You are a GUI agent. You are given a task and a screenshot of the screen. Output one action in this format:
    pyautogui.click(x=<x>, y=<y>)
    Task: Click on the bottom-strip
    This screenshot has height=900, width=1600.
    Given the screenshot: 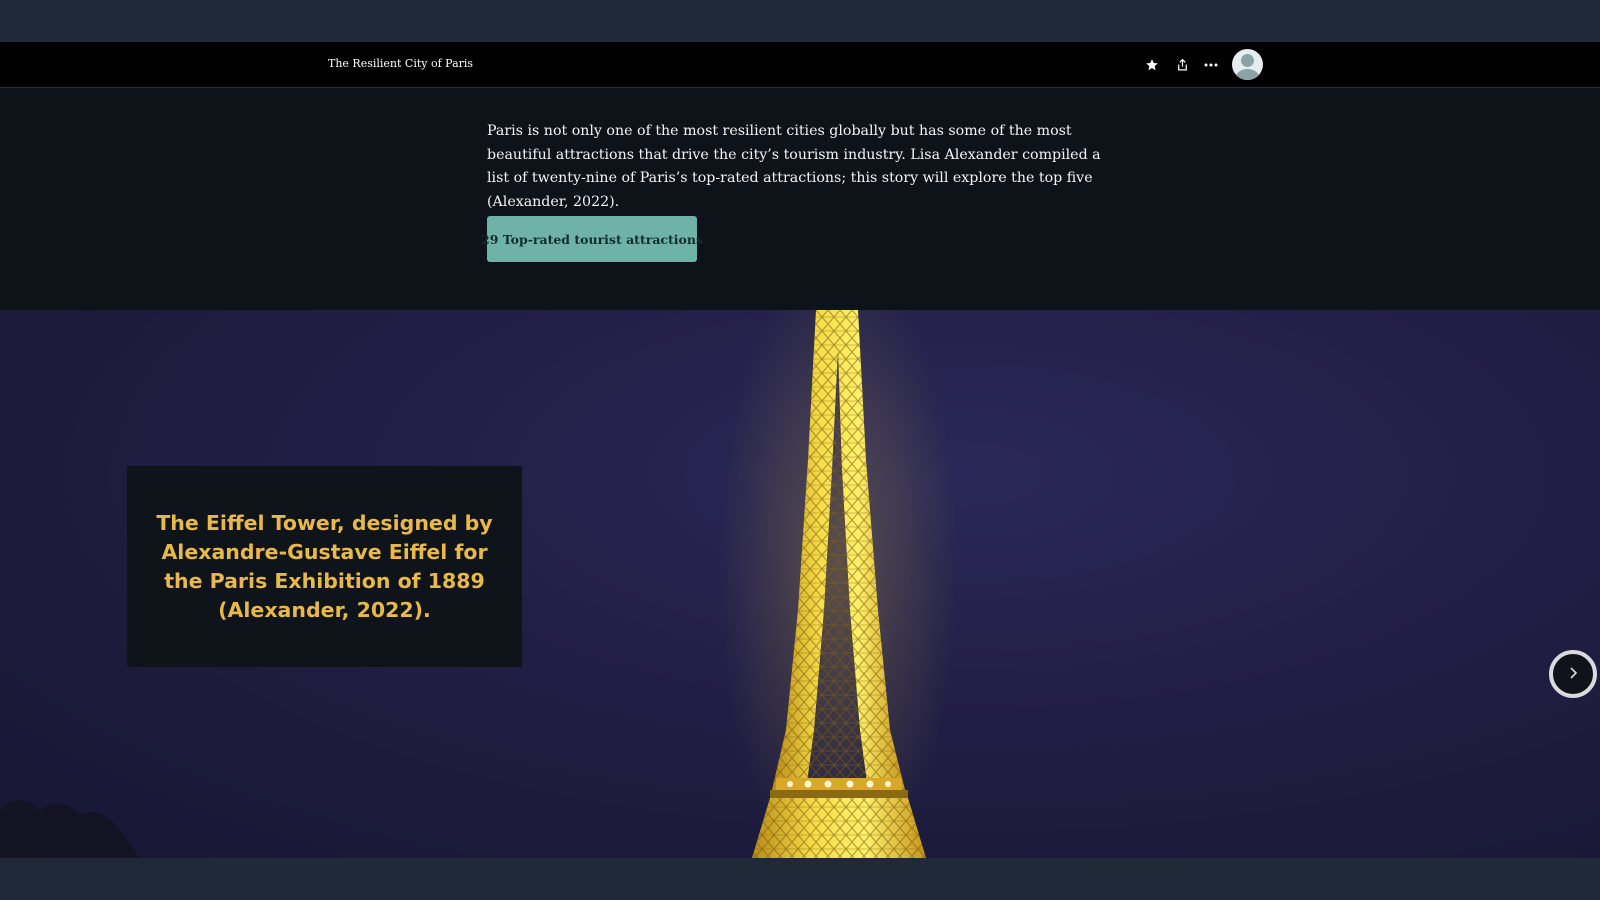 What is the action you would take?
    pyautogui.click(x=800, y=879)
    